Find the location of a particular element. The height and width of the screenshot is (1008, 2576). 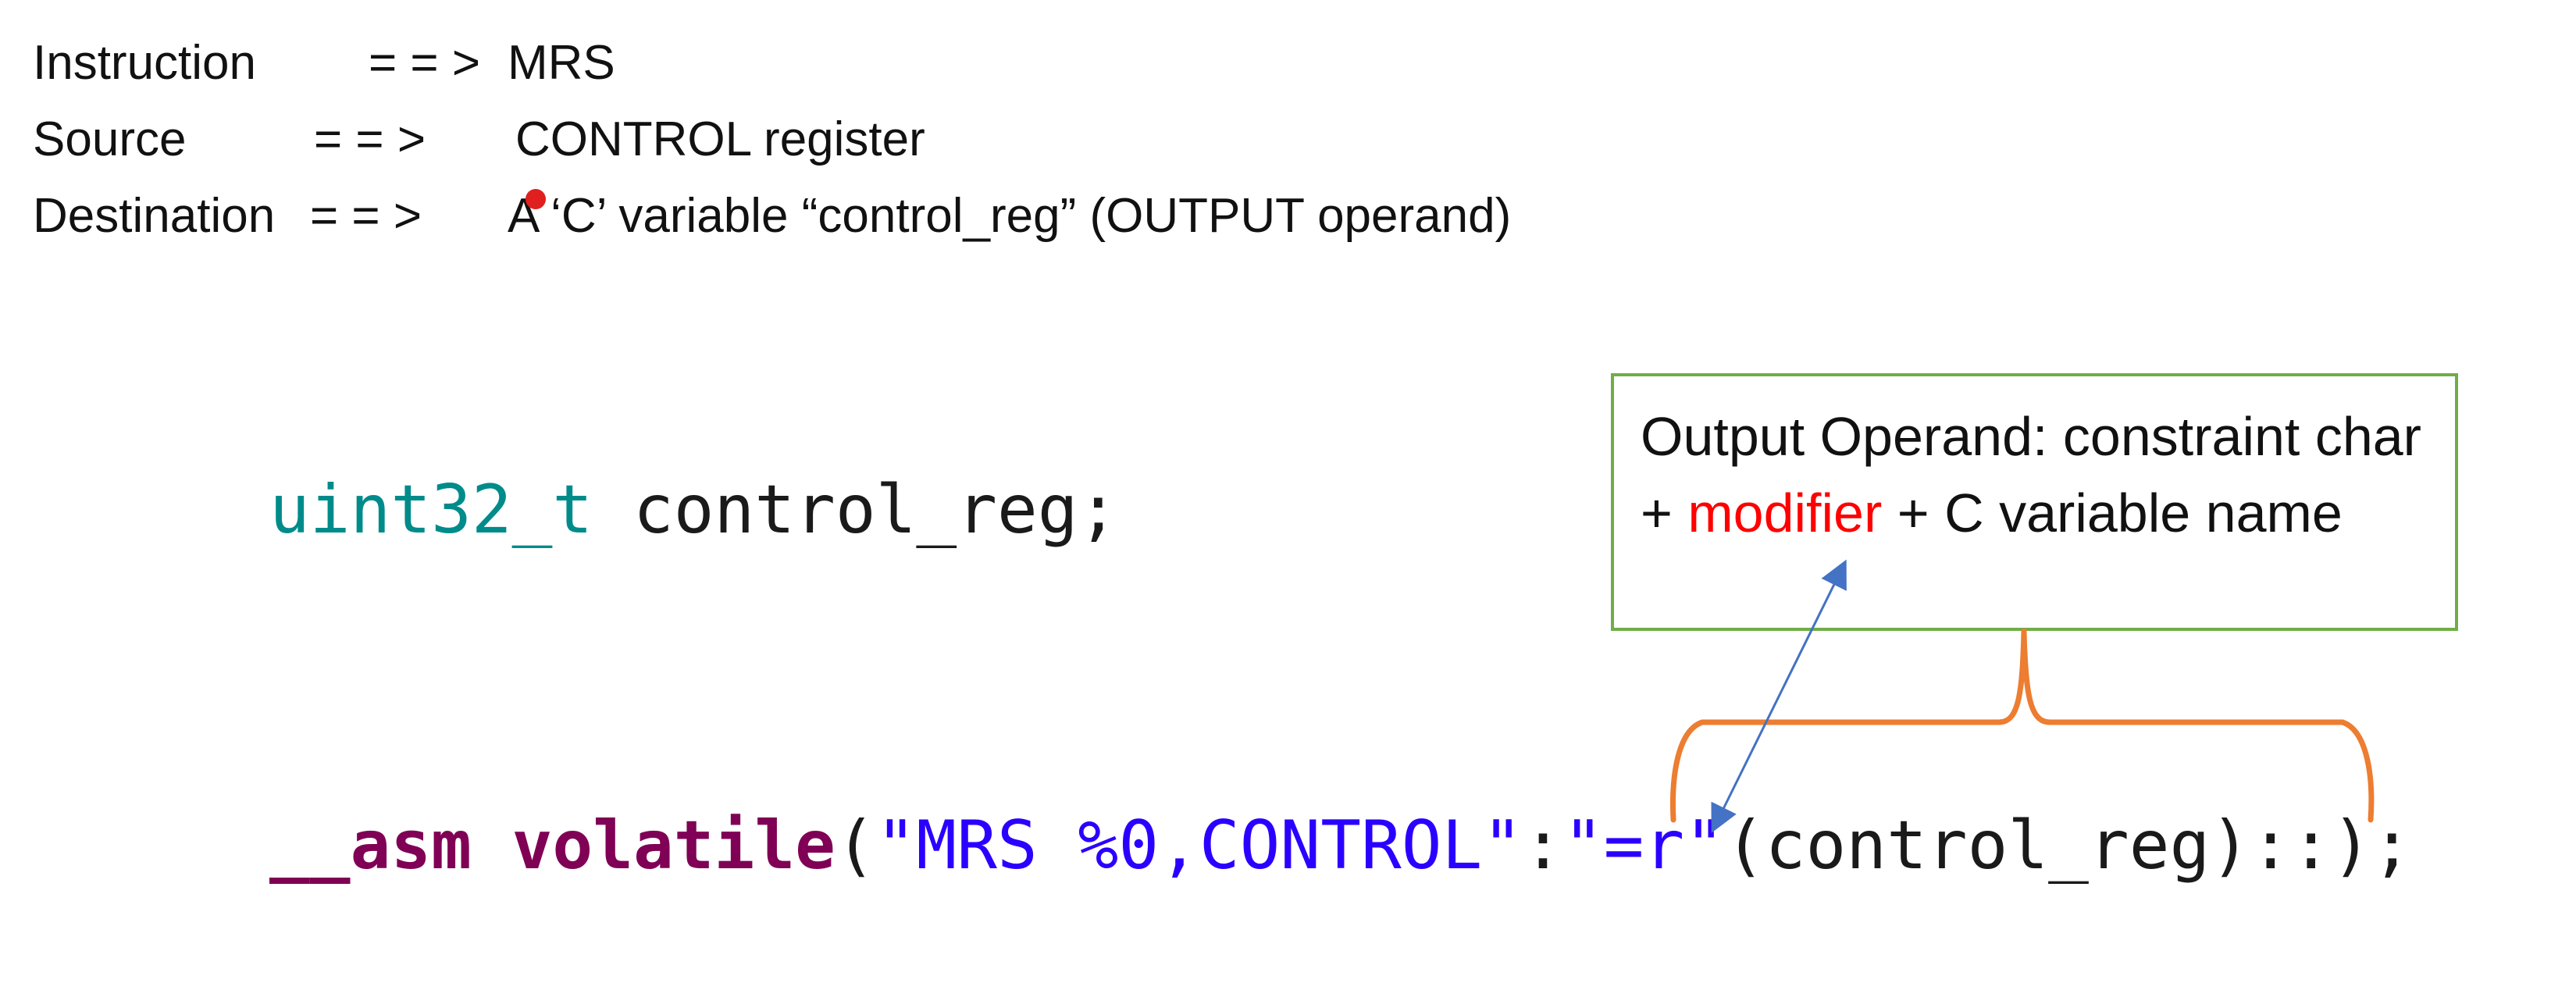

destination-arrow: = = > is located at coordinates (366, 216).